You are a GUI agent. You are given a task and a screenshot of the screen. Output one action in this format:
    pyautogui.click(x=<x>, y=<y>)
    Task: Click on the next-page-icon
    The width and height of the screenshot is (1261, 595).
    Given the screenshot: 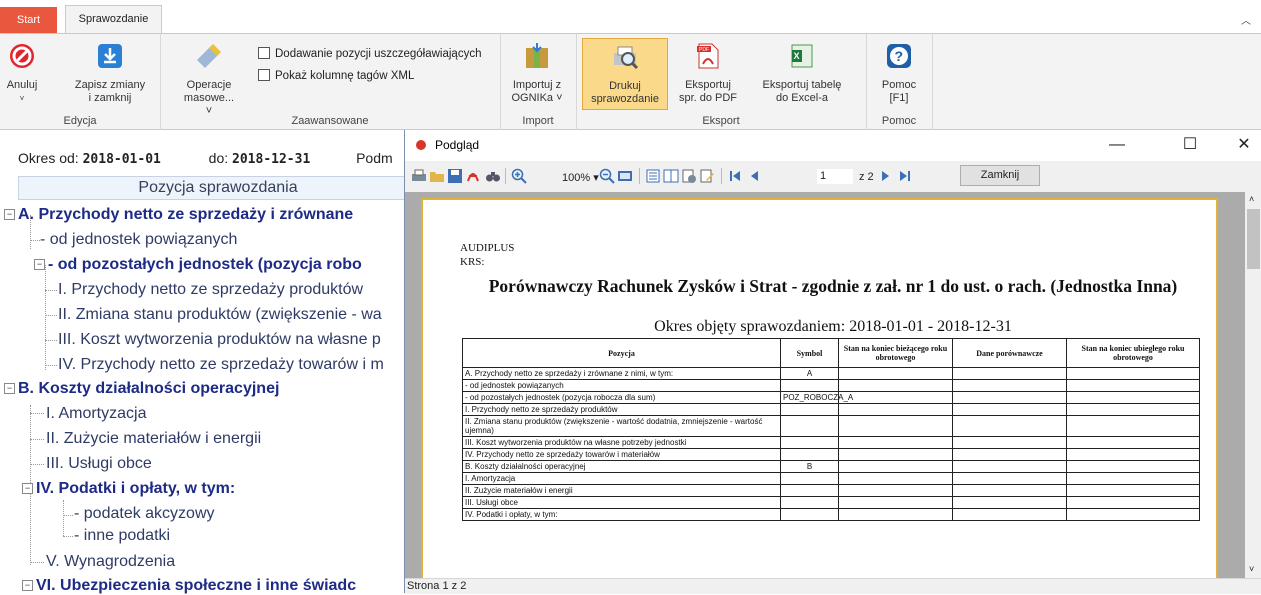 What is the action you would take?
    pyautogui.click(x=885, y=176)
    